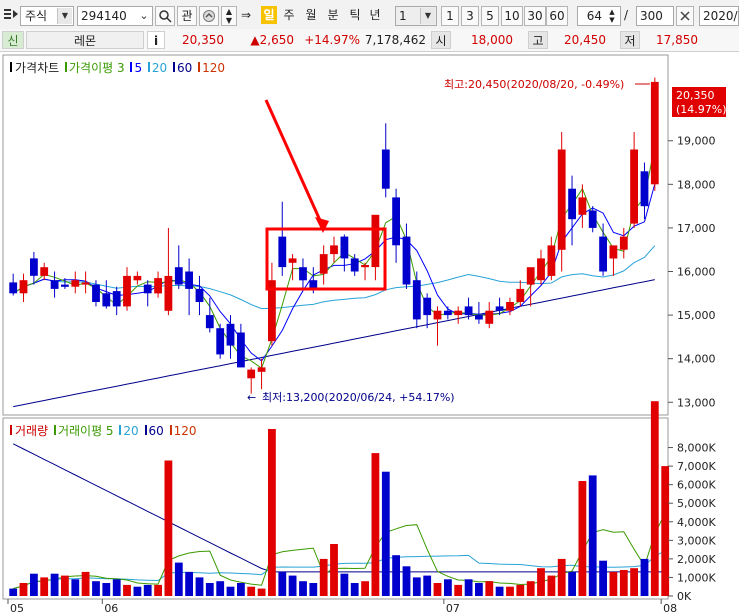 The image size is (739, 615). Describe the element at coordinates (156, 40) in the screenshot. I see `info-button: i` at that location.